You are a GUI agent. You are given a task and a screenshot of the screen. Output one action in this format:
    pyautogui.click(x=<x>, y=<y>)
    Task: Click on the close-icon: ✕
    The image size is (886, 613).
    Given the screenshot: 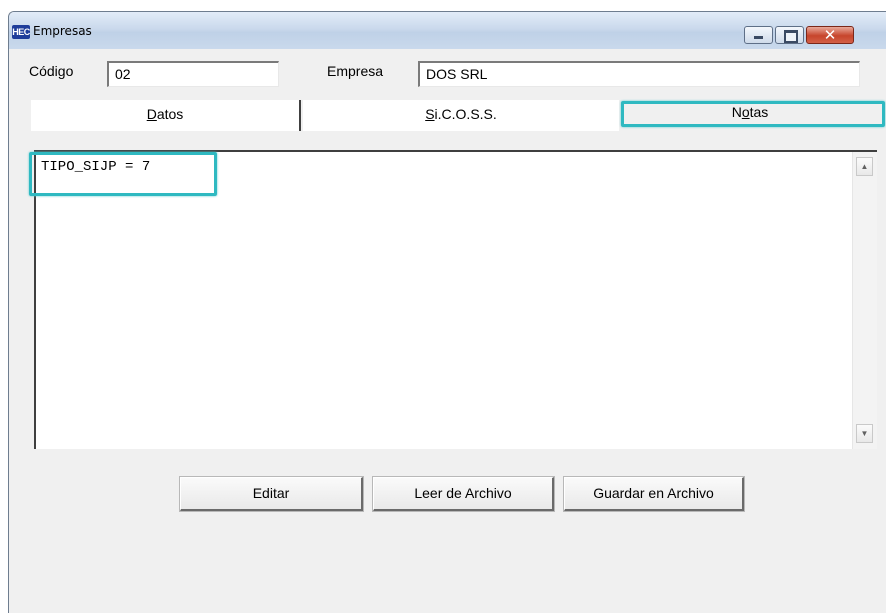 What is the action you would take?
    pyautogui.click(x=830, y=35)
    